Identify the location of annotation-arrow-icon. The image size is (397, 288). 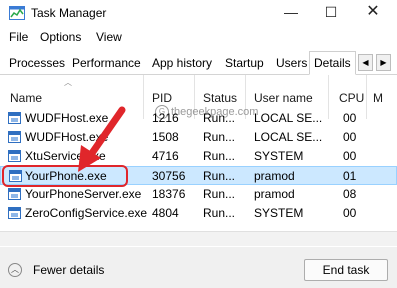
(102, 139).